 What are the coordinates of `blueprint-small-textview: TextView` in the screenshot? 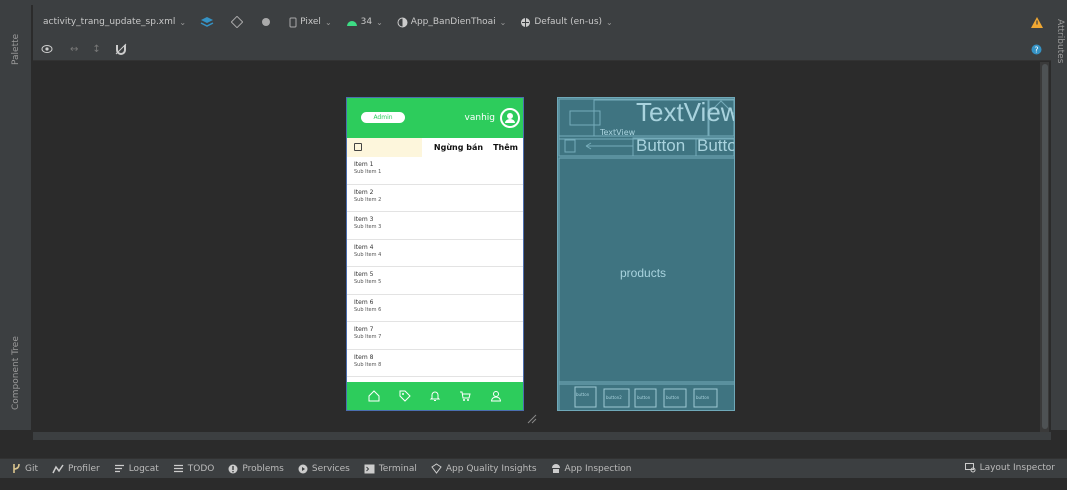 It's located at (617, 132).